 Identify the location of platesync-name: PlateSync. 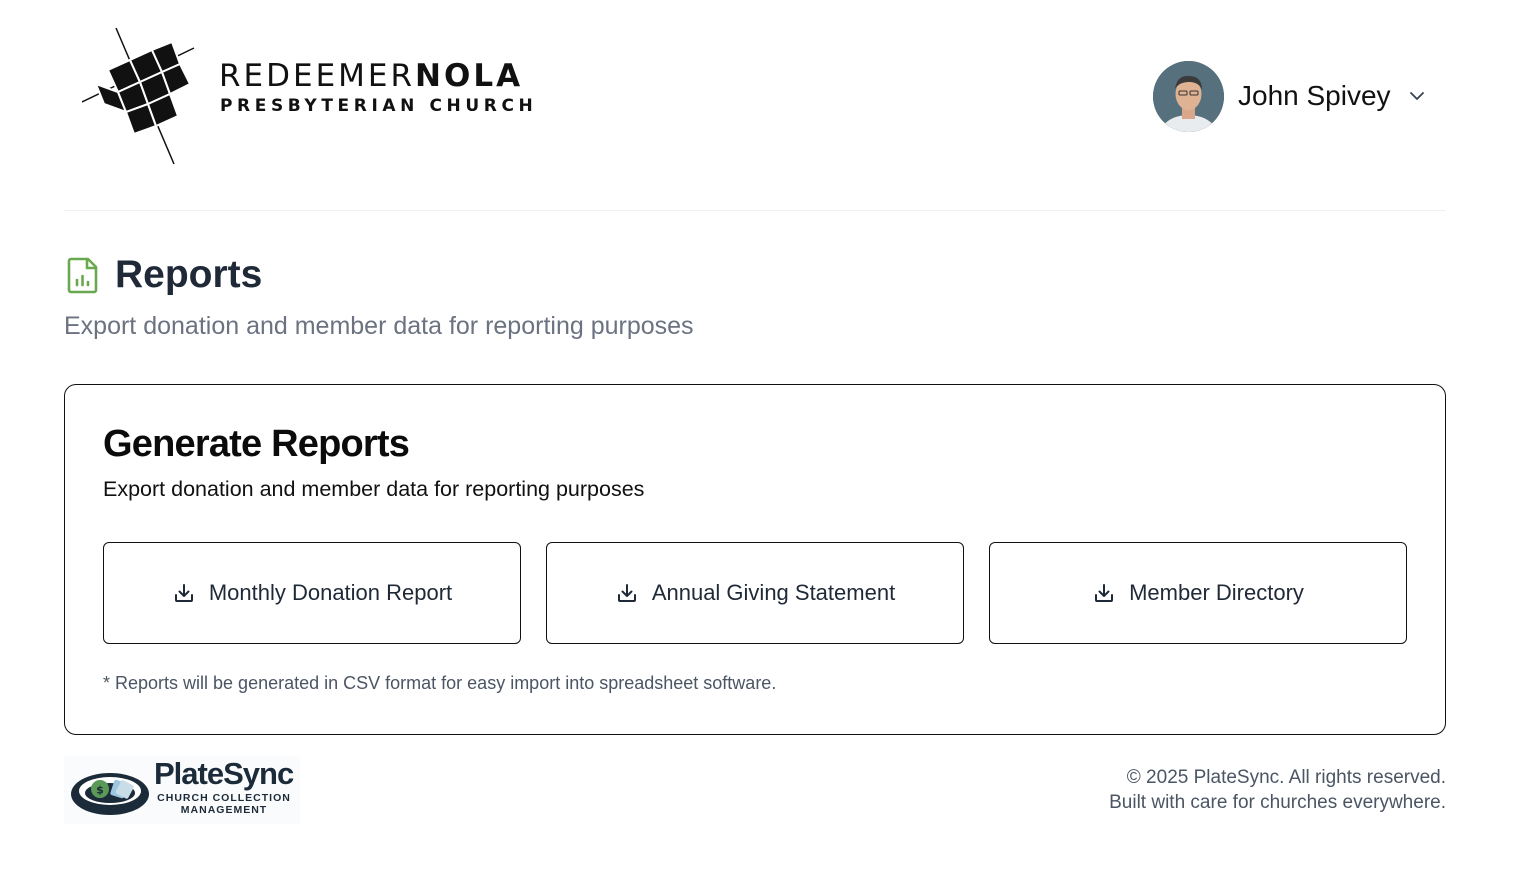
(224, 773).